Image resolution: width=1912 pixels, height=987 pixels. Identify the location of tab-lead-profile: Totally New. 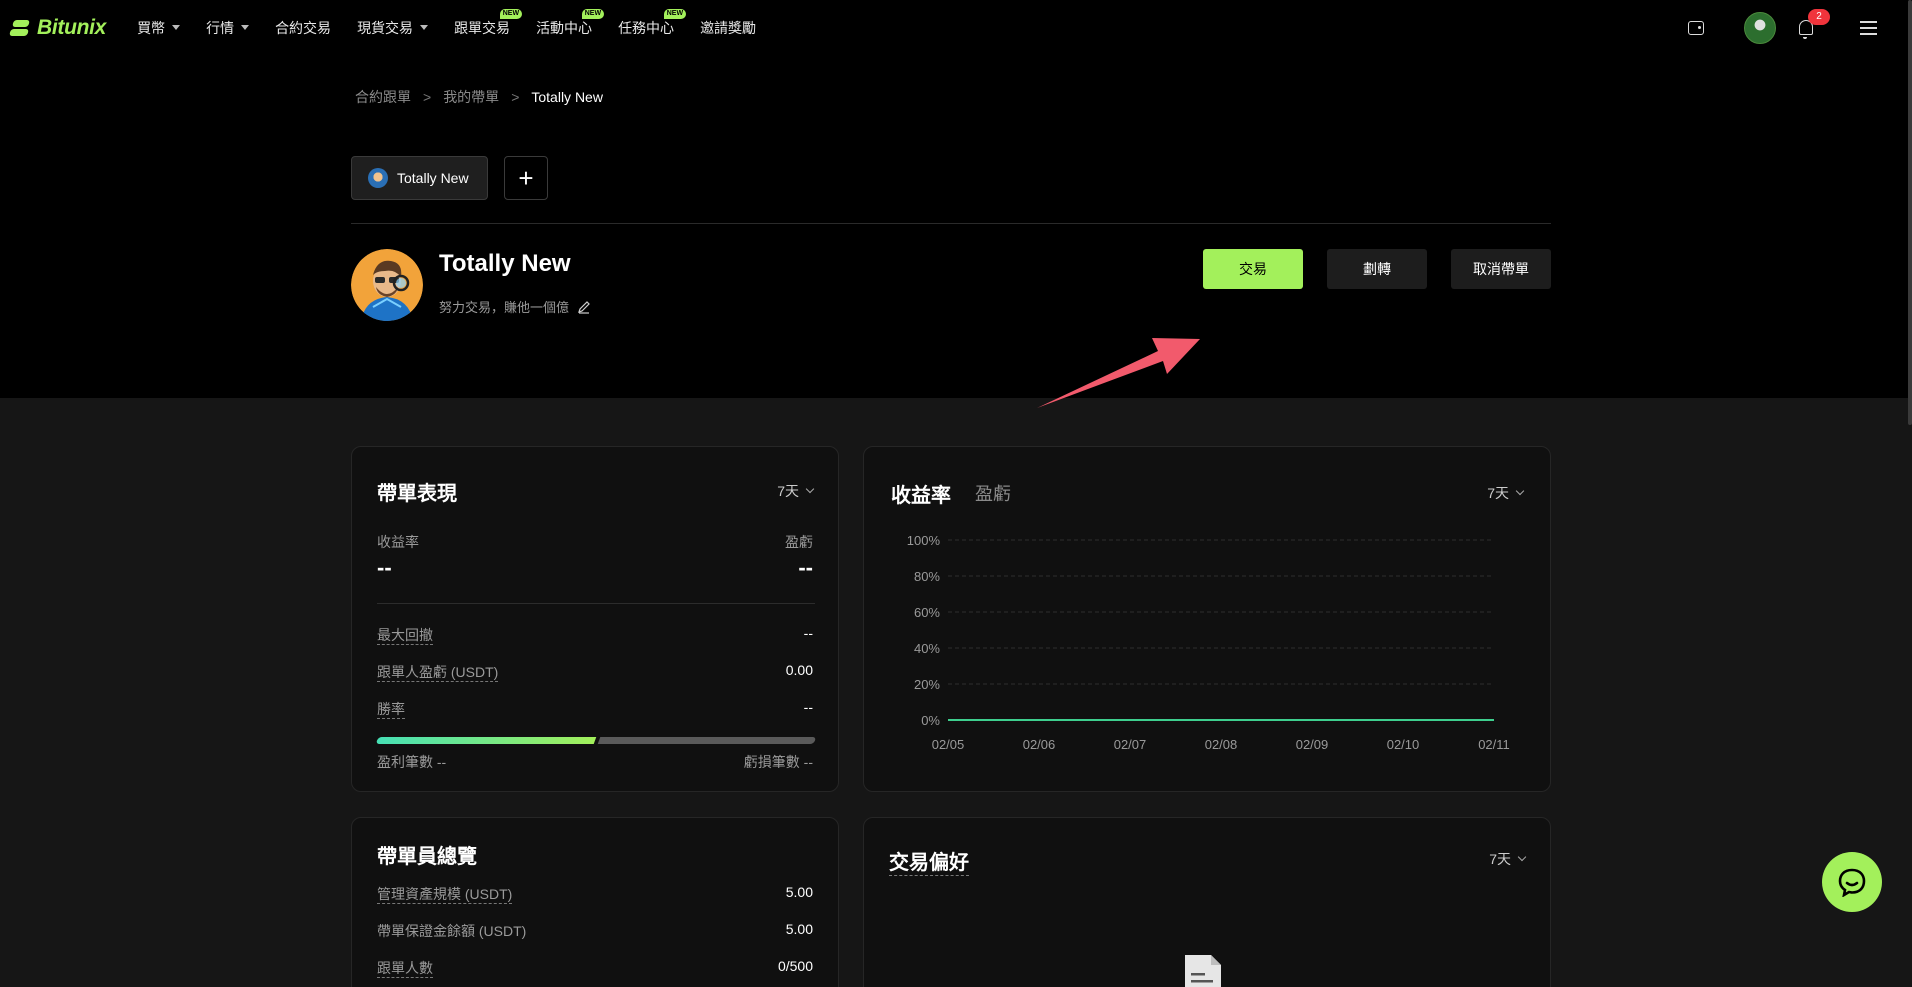
(419, 178).